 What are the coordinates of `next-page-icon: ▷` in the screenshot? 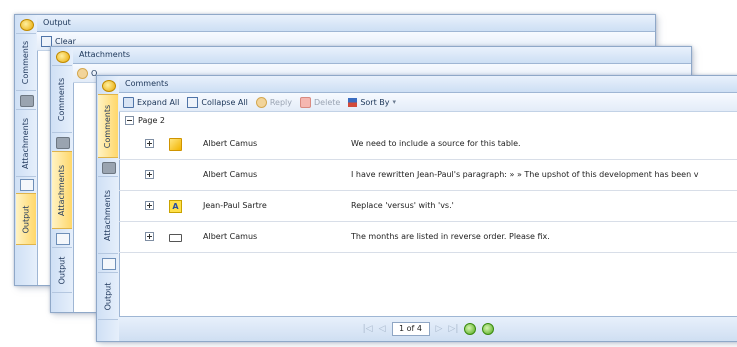 It's located at (439, 329).